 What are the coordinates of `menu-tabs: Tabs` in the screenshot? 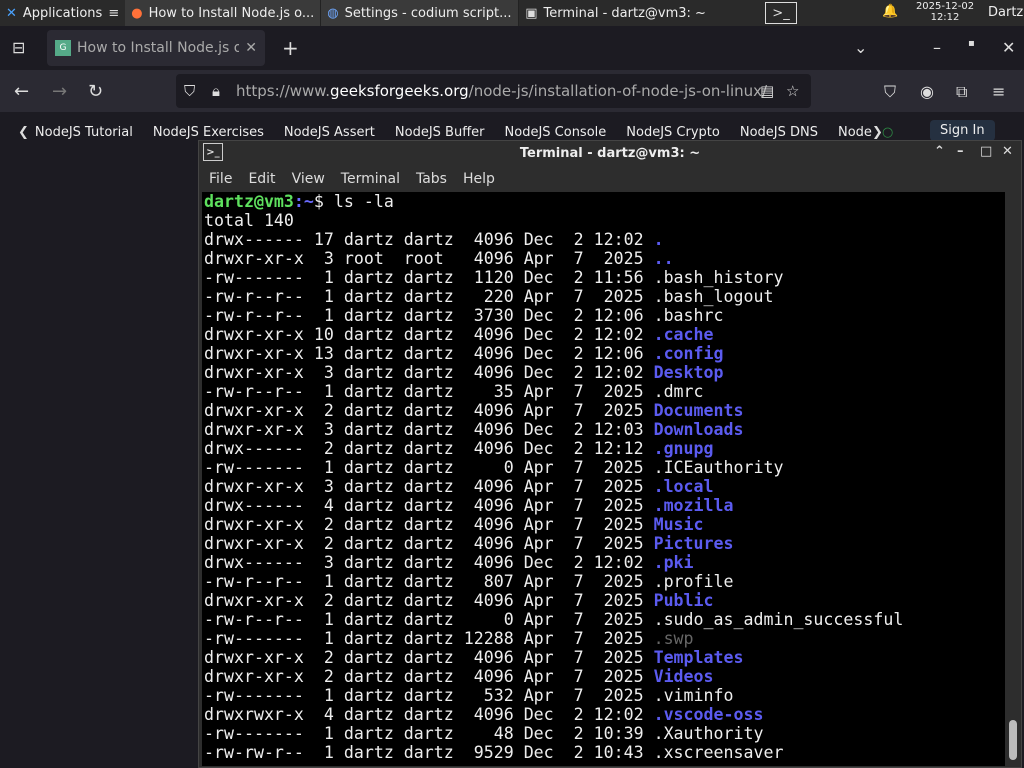 It's located at (431, 179).